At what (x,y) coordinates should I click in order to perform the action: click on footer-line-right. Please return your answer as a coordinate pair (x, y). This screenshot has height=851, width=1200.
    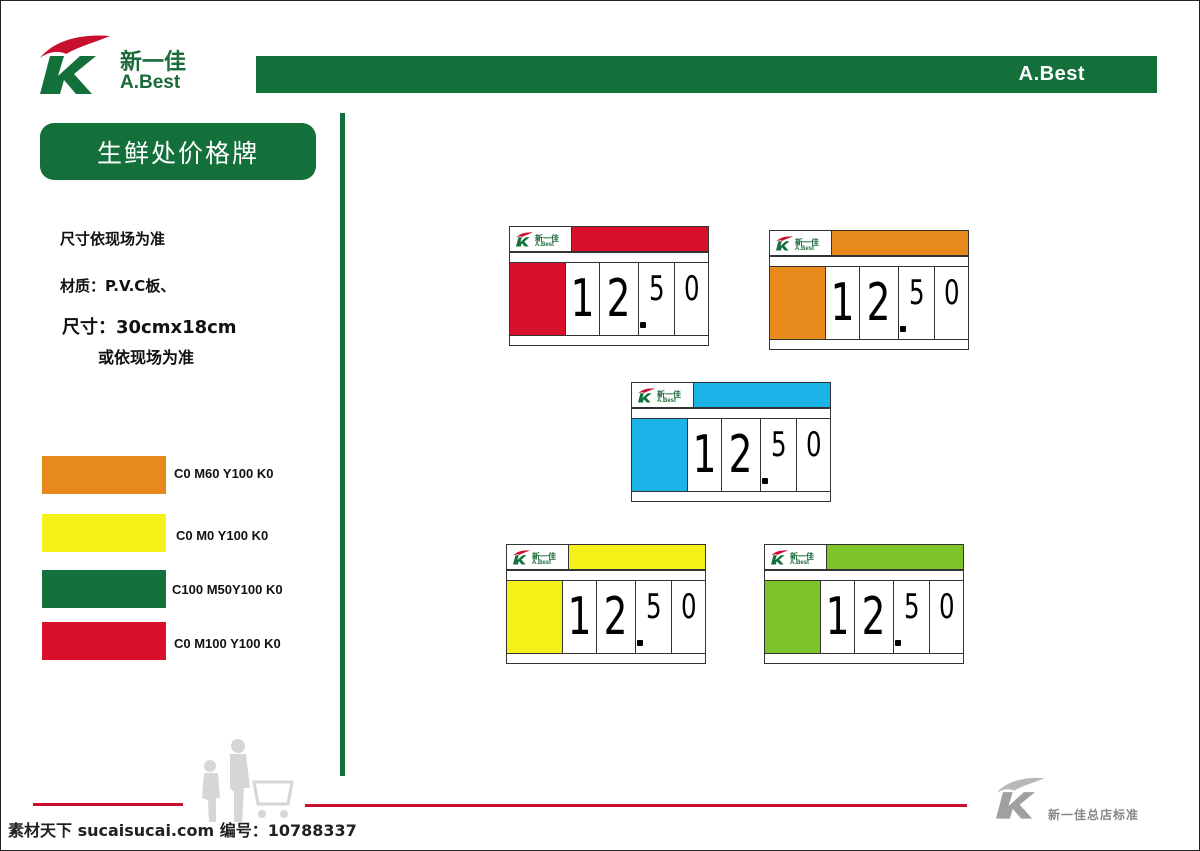
    Looking at the image, I should click on (636, 805).